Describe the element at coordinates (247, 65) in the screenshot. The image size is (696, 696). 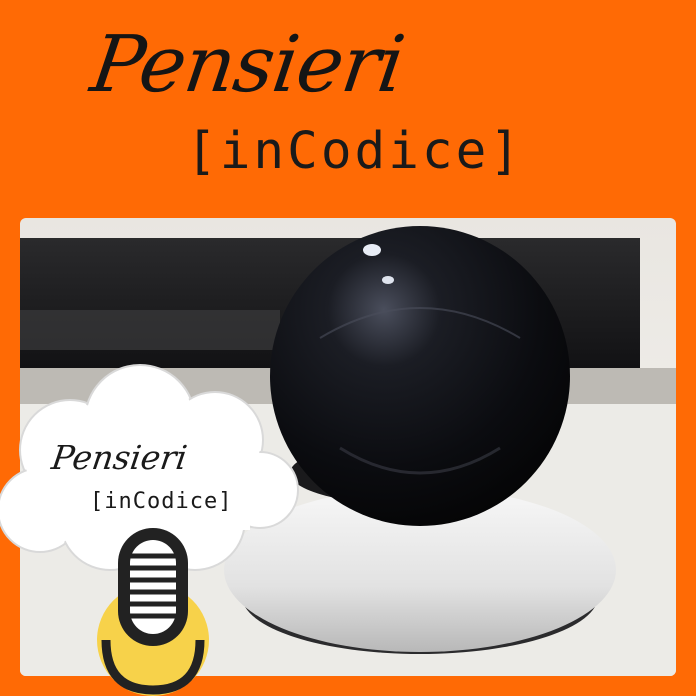
I see `podcast-title: Pensieri` at that location.